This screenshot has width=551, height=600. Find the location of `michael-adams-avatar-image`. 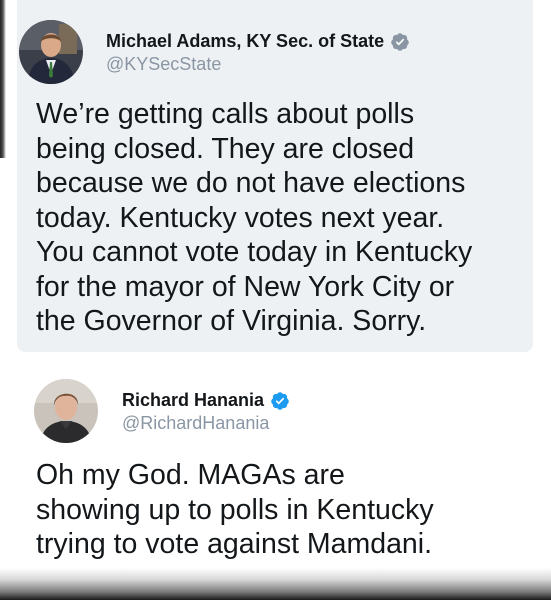

michael-adams-avatar-image is located at coordinates (51, 52).